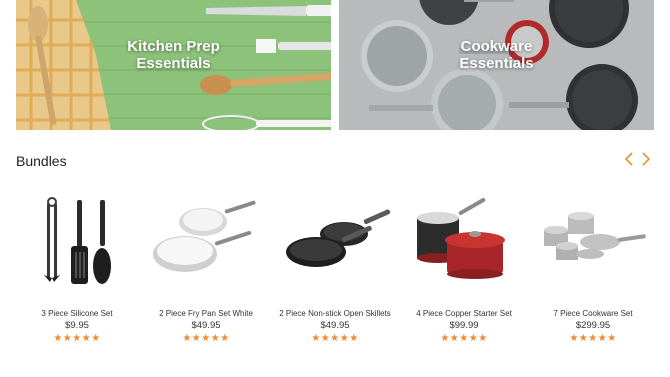  I want to click on product-name: 7 Piece Cookware Set, so click(593, 313).